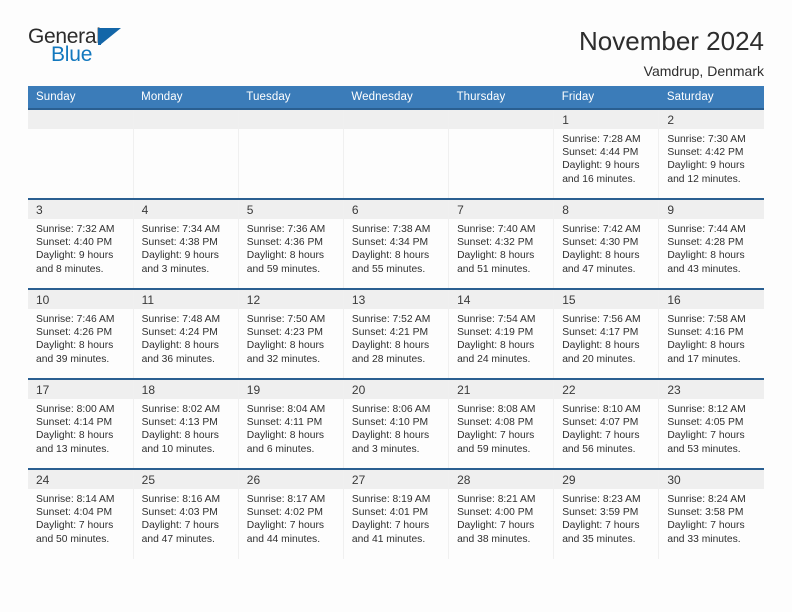 The width and height of the screenshot is (792, 612). What do you see at coordinates (391, 409) in the screenshot?
I see `sunrise-text: Sunrise: 8:06 AM` at bounding box center [391, 409].